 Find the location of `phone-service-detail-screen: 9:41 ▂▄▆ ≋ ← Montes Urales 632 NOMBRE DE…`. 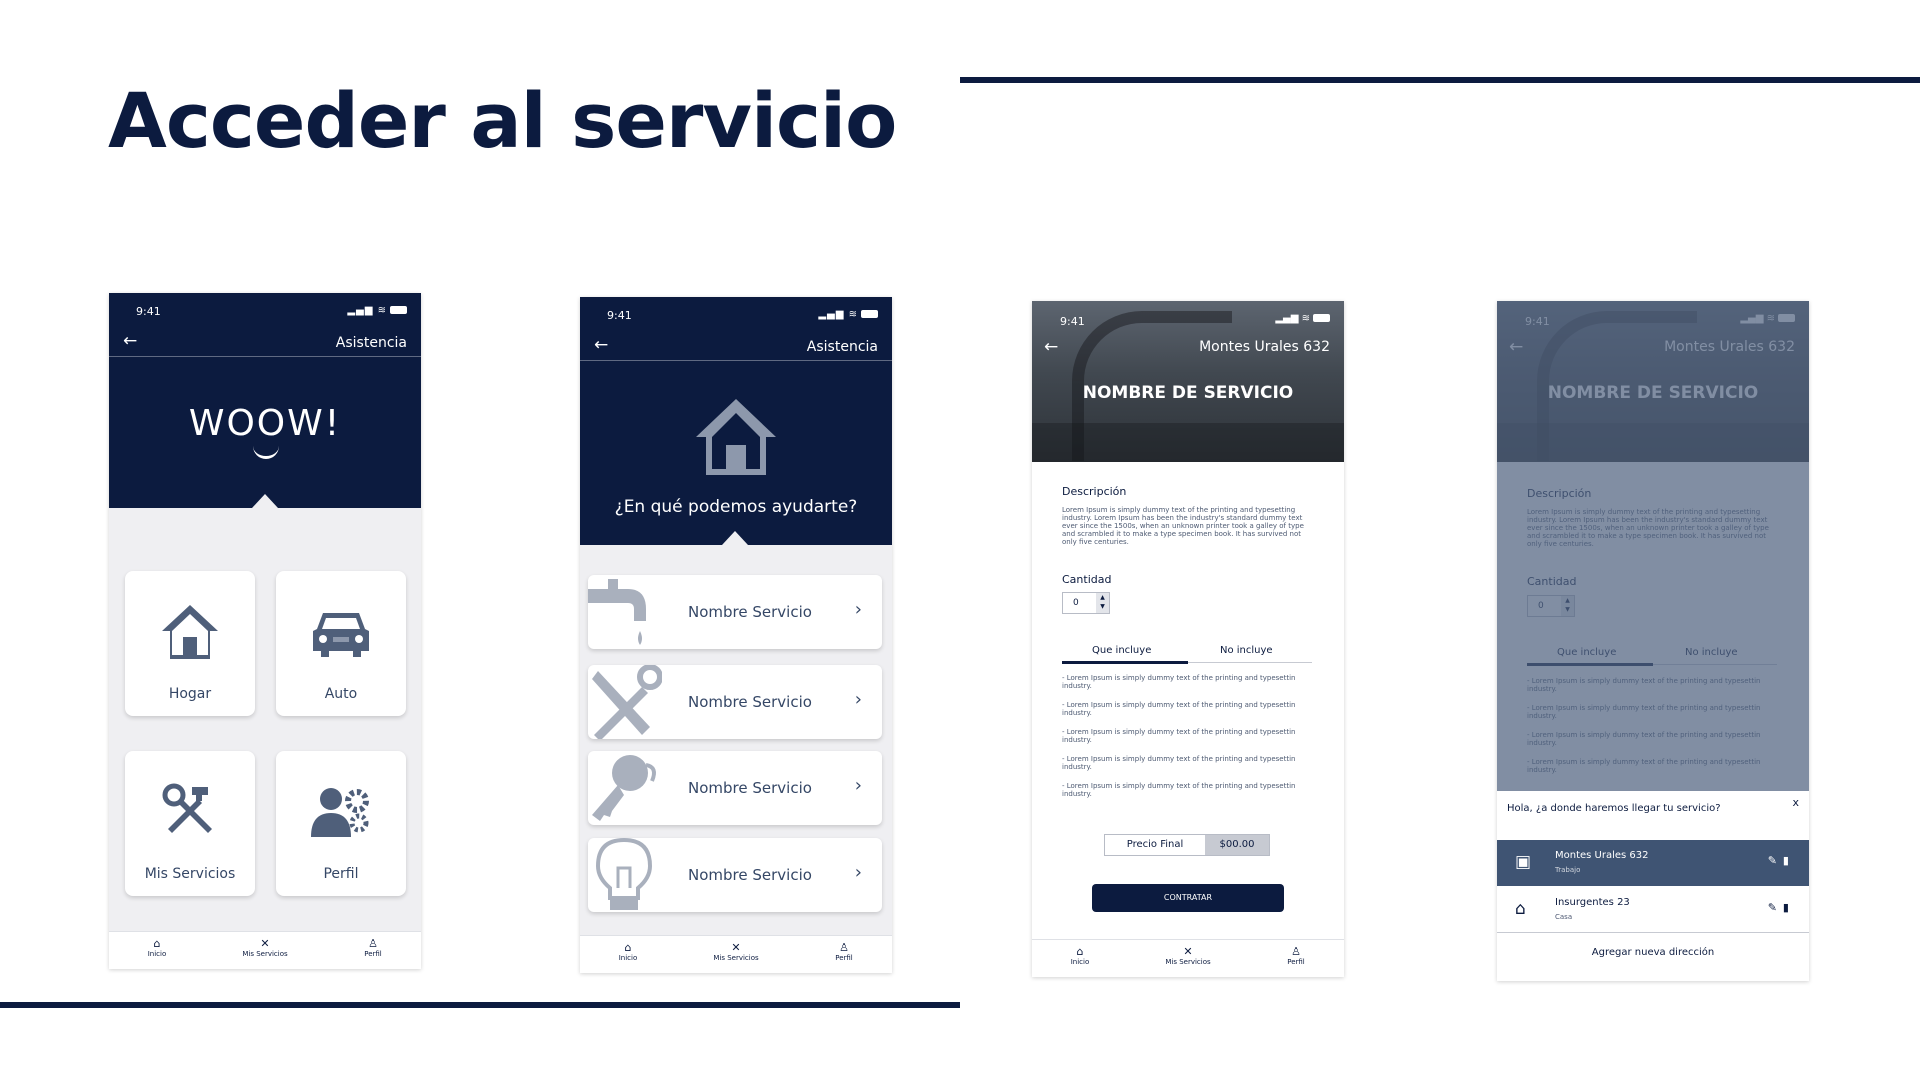

phone-service-detail-screen: 9:41 ▂▄▆ ≋ ← Montes Urales 632 NOMBRE DE… is located at coordinates (1188, 639).